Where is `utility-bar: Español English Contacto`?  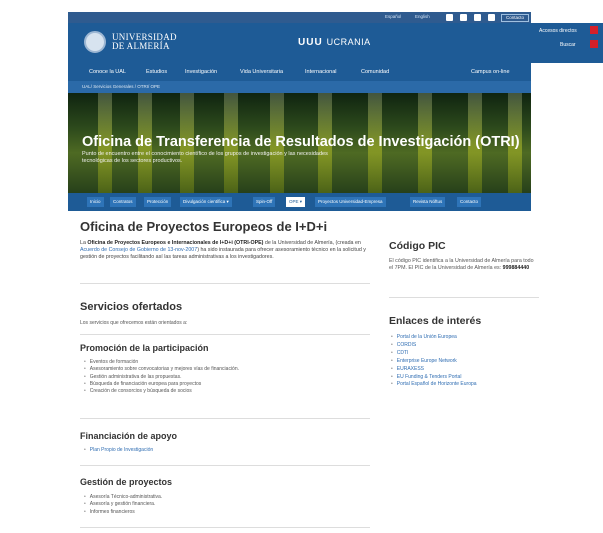
utility-bar: Español English Contacto is located at coordinates (299, 17).